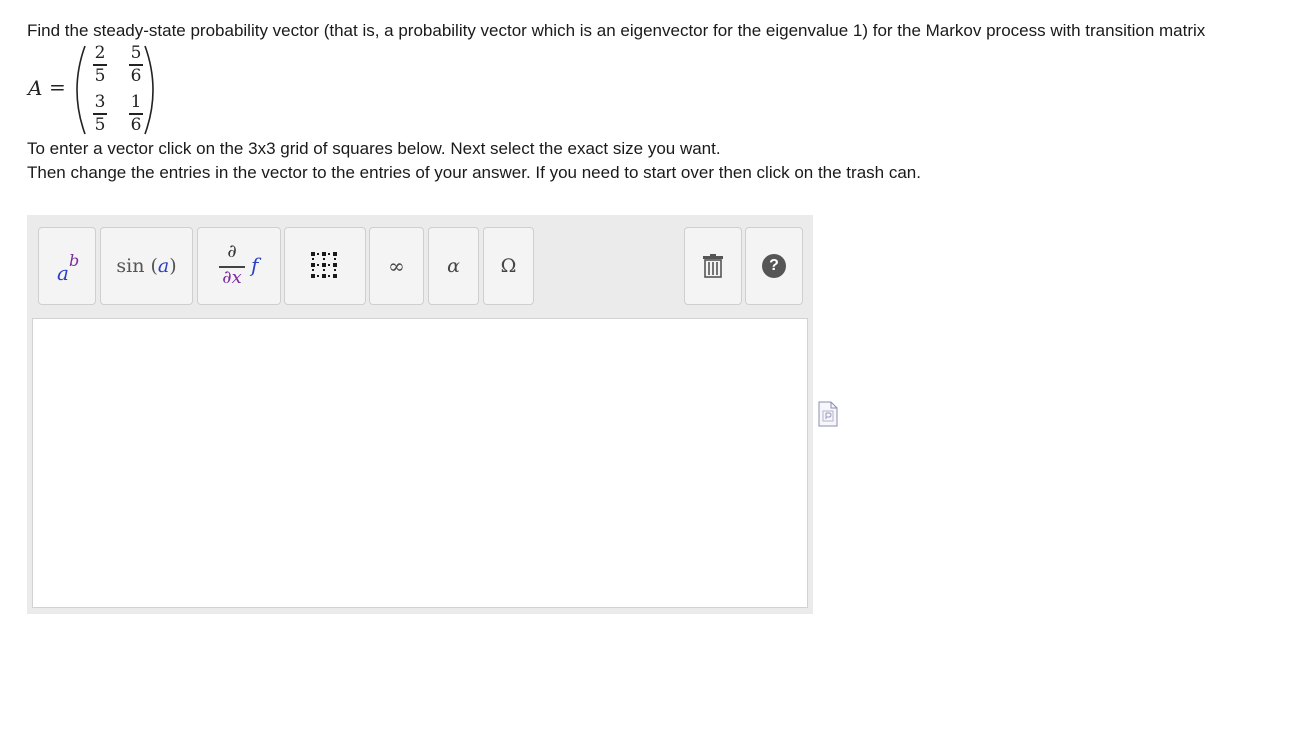 Image resolution: width=1300 pixels, height=740 pixels. I want to click on power-button: a b, so click(67, 266).